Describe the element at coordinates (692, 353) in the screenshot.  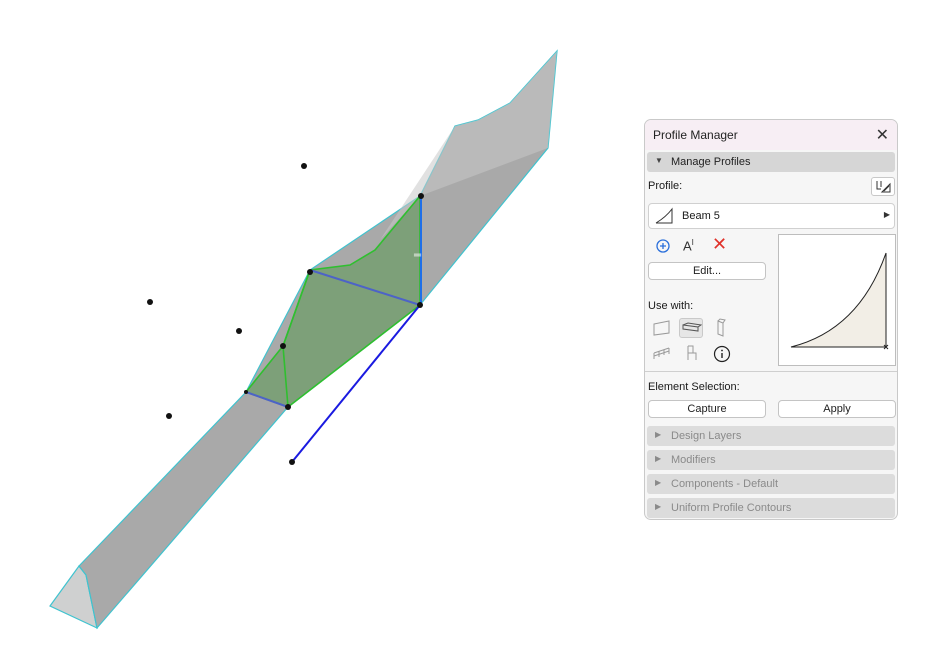
I see `object-icon` at that location.